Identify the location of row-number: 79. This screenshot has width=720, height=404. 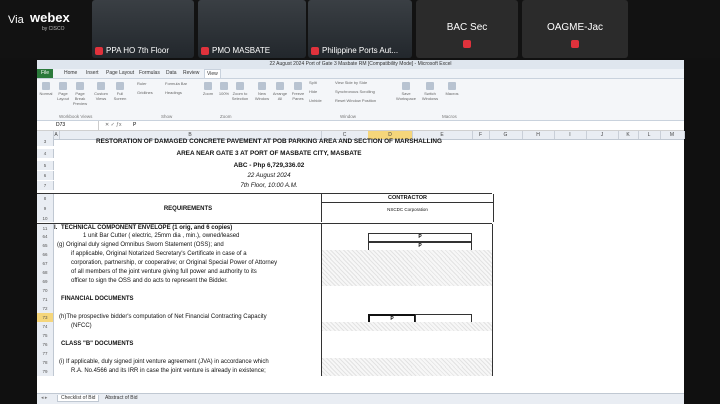
(45, 371).